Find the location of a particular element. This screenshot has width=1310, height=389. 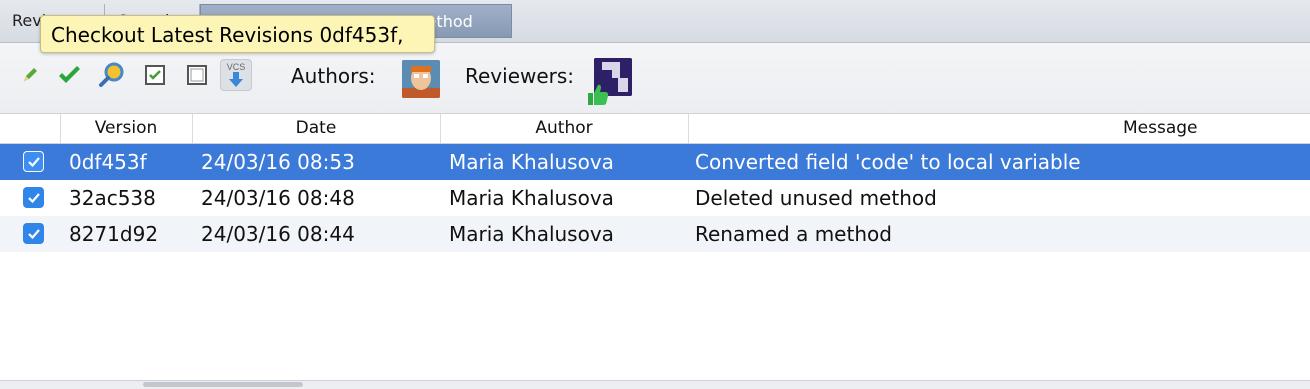

thumbs-up-icon is located at coordinates (597, 94).